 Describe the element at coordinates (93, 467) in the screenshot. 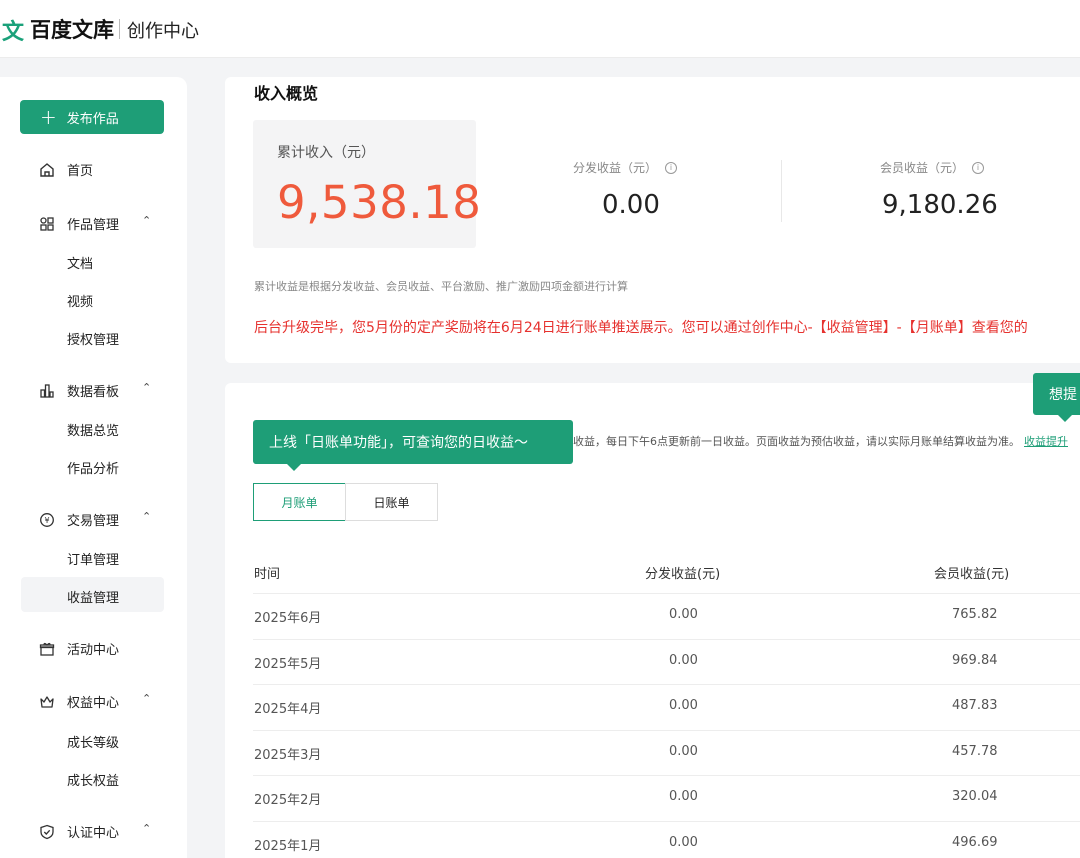

I see `sidebar-subitem-works-analysis: 作品分析` at that location.